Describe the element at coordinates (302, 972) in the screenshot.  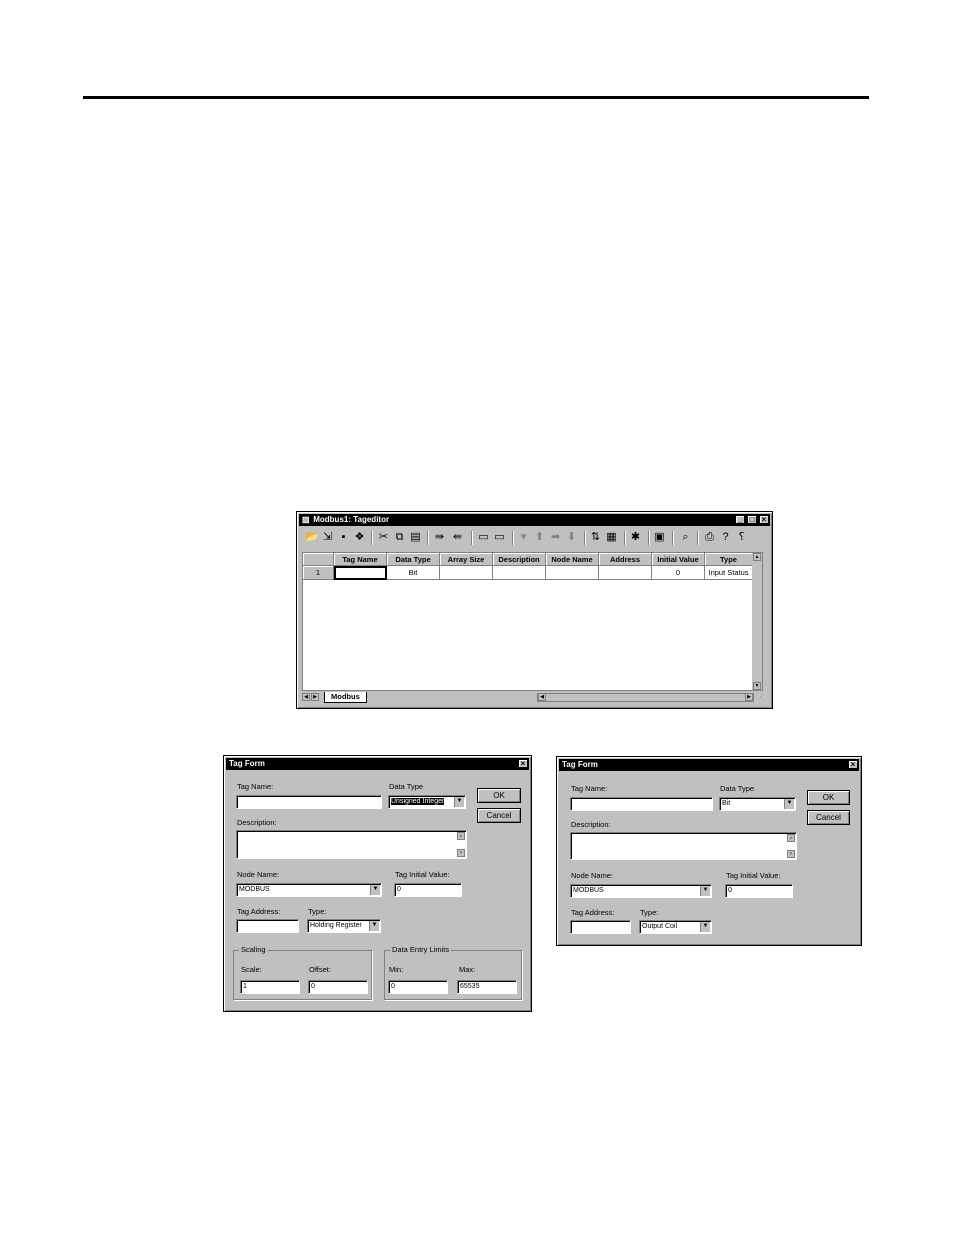
I see `scaling-group: Scaling Scale: 1 Offset: 0` at that location.